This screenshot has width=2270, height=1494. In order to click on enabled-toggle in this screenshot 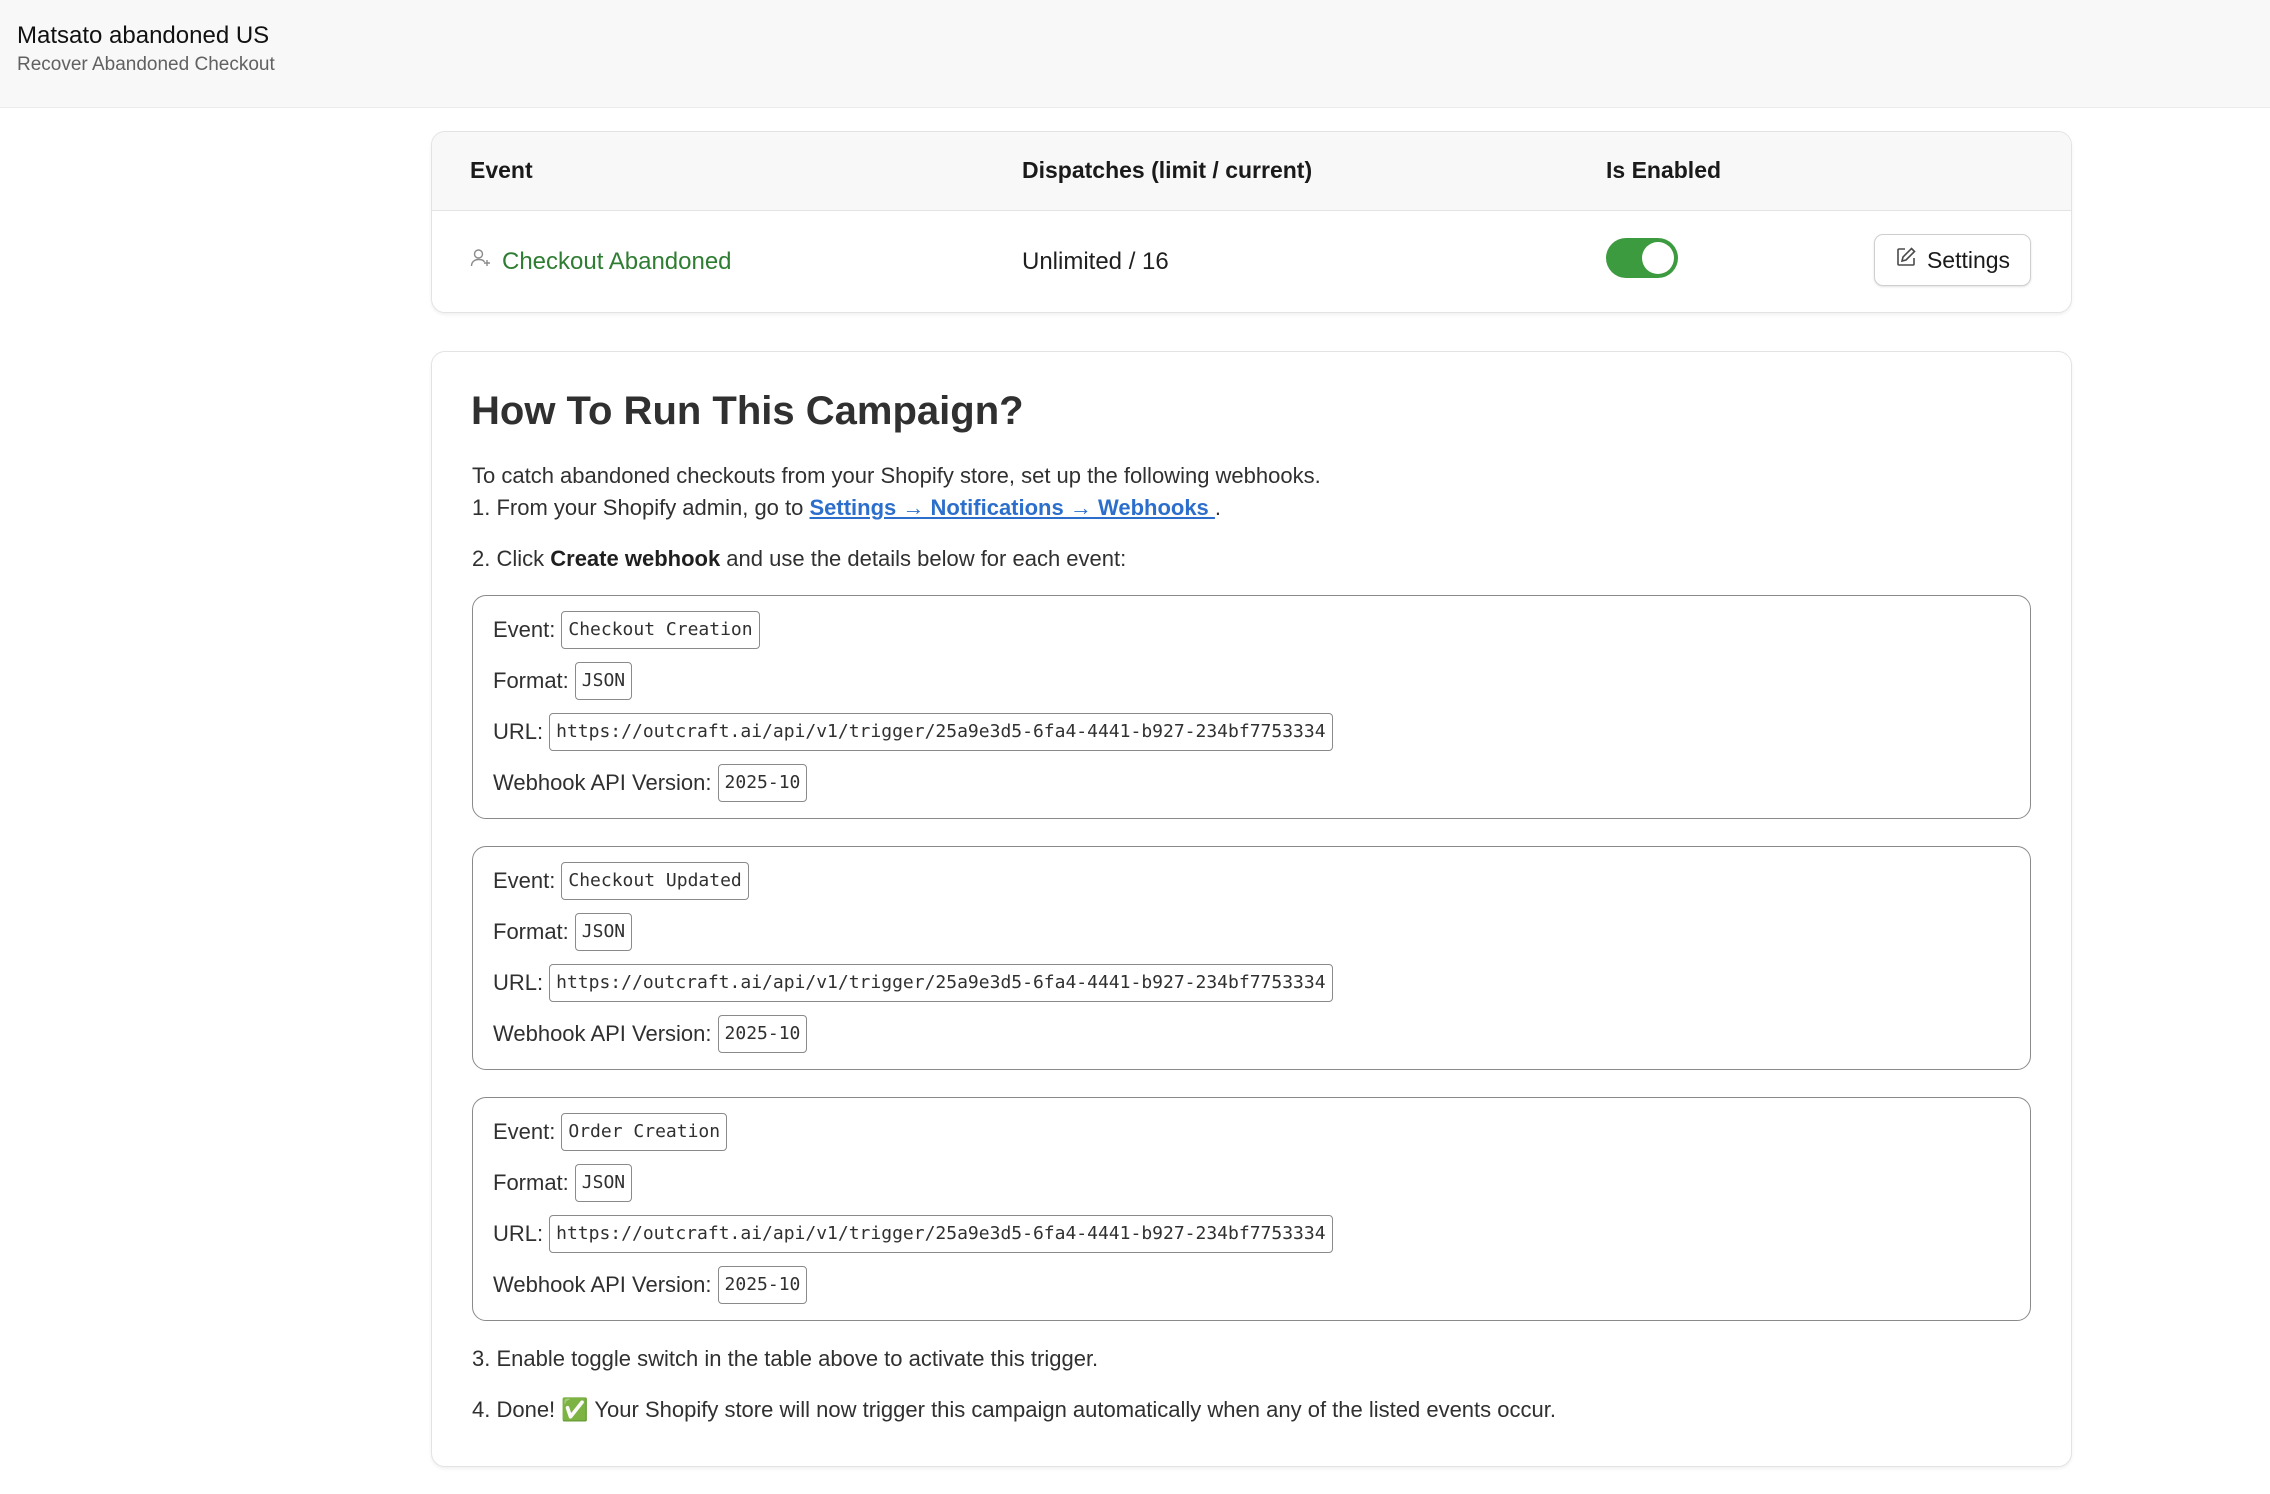, I will do `click(1642, 258)`.